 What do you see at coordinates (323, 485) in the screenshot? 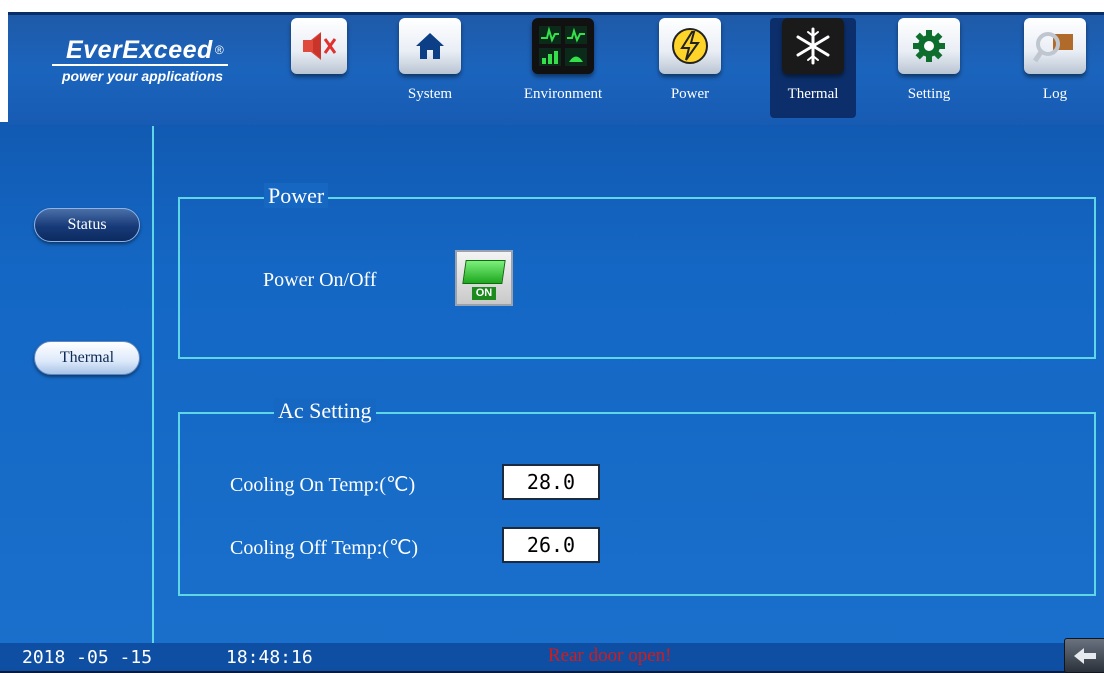
I see `cooling-on-temp-label: Cooling On Temp:(℃)` at bounding box center [323, 485].